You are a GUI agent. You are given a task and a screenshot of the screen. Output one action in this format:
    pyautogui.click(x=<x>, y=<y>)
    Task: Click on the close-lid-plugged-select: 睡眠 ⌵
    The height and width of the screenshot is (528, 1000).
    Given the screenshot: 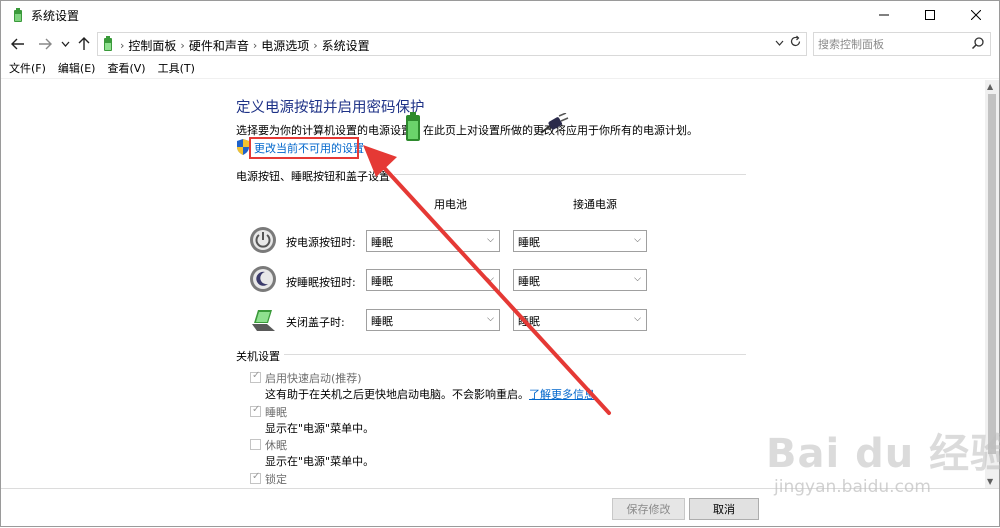 What is the action you would take?
    pyautogui.click(x=580, y=320)
    